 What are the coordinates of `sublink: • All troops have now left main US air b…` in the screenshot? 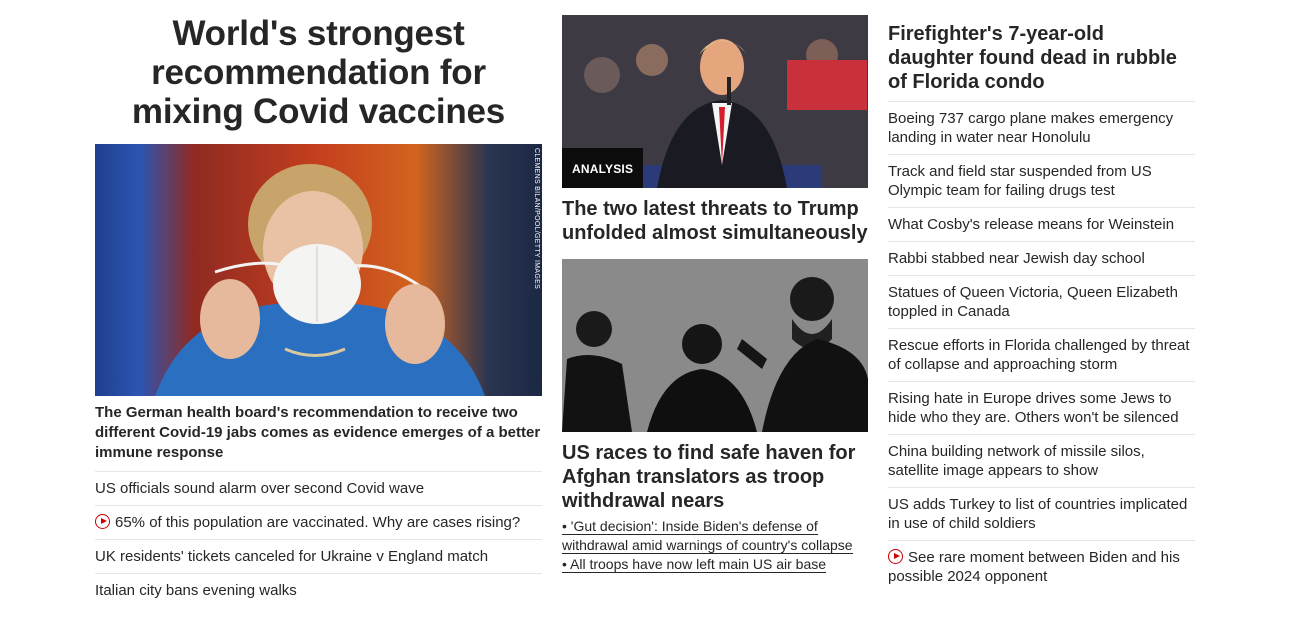 It's located at (715, 564).